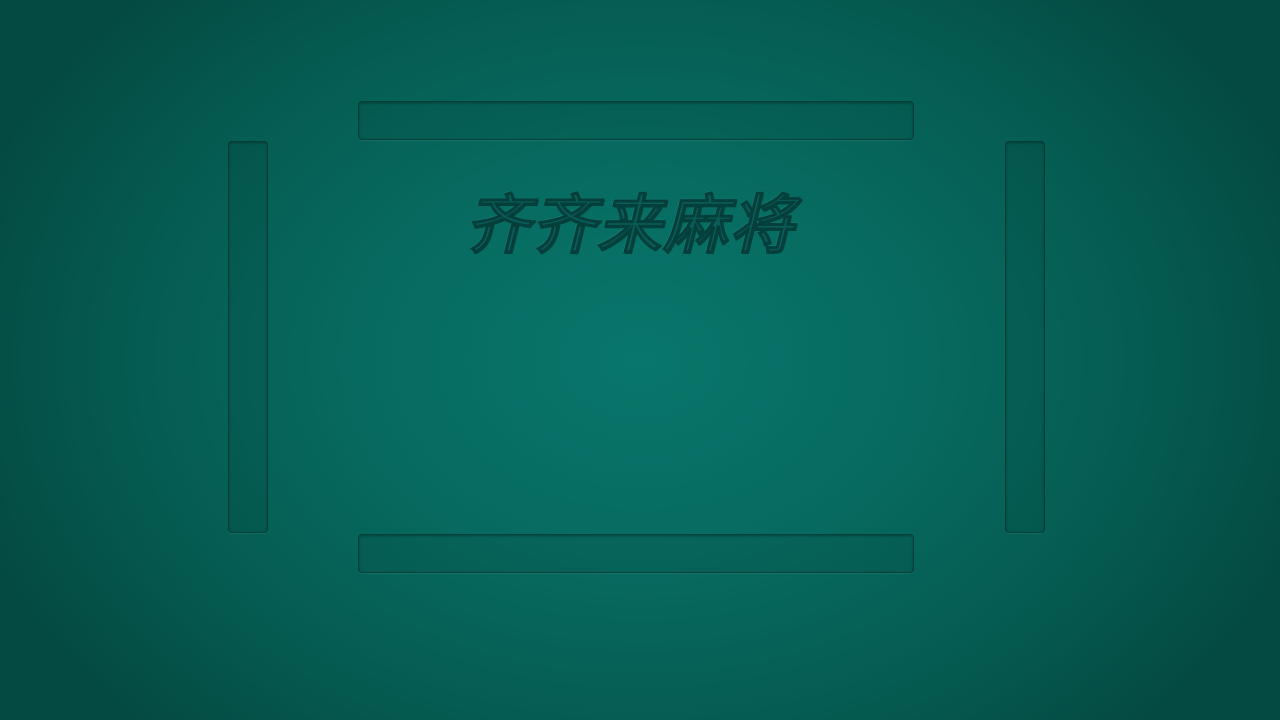 The image size is (1280, 720). Describe the element at coordinates (248, 337) in the screenshot. I see `left-player-tile-tray` at that location.